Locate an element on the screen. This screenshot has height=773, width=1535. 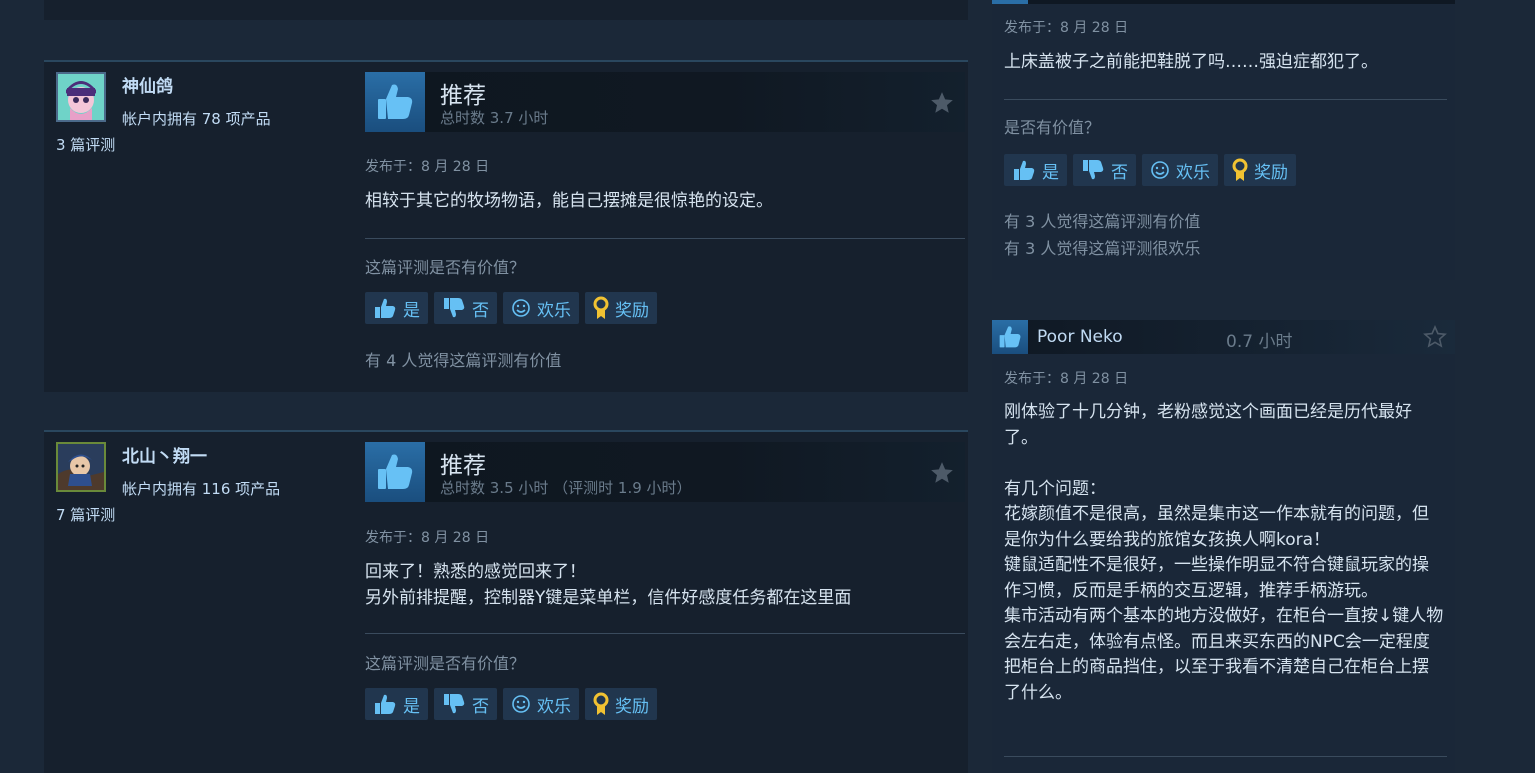
products-owned: 帐户内拥有 78 项产品 is located at coordinates (196, 118).